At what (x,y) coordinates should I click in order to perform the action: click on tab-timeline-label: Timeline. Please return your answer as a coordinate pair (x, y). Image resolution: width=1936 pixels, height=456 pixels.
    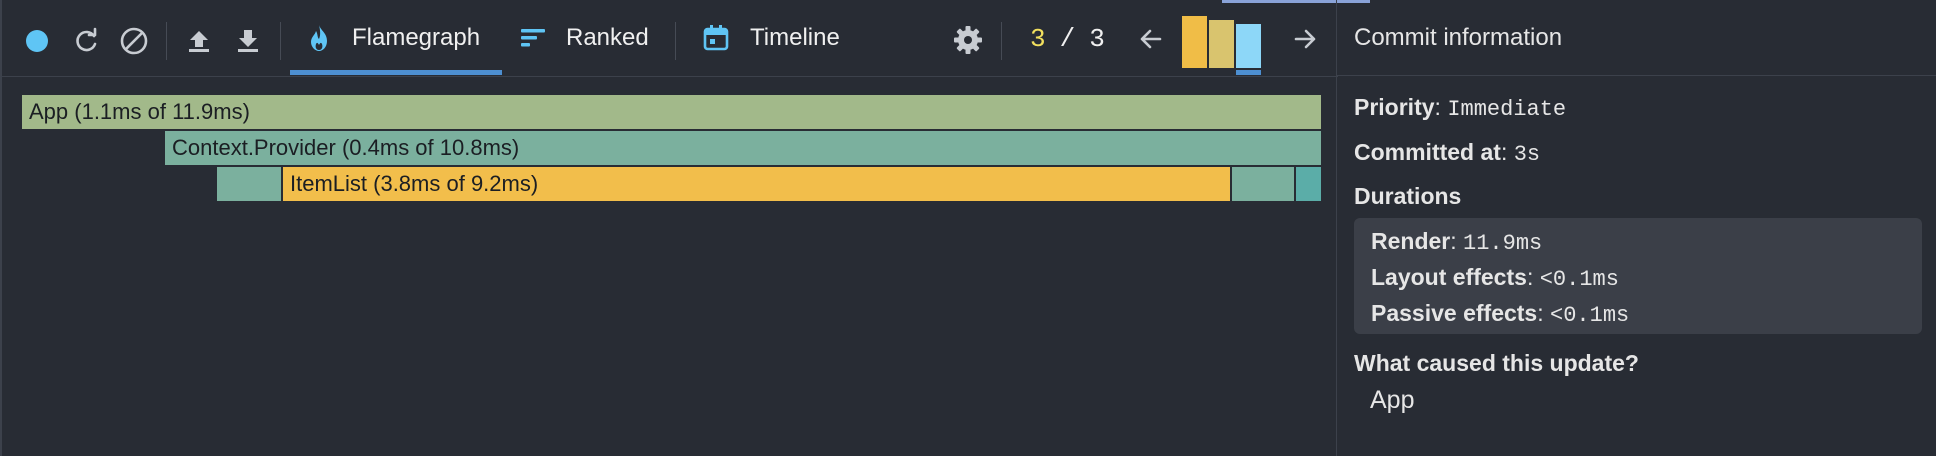
    Looking at the image, I should click on (795, 37).